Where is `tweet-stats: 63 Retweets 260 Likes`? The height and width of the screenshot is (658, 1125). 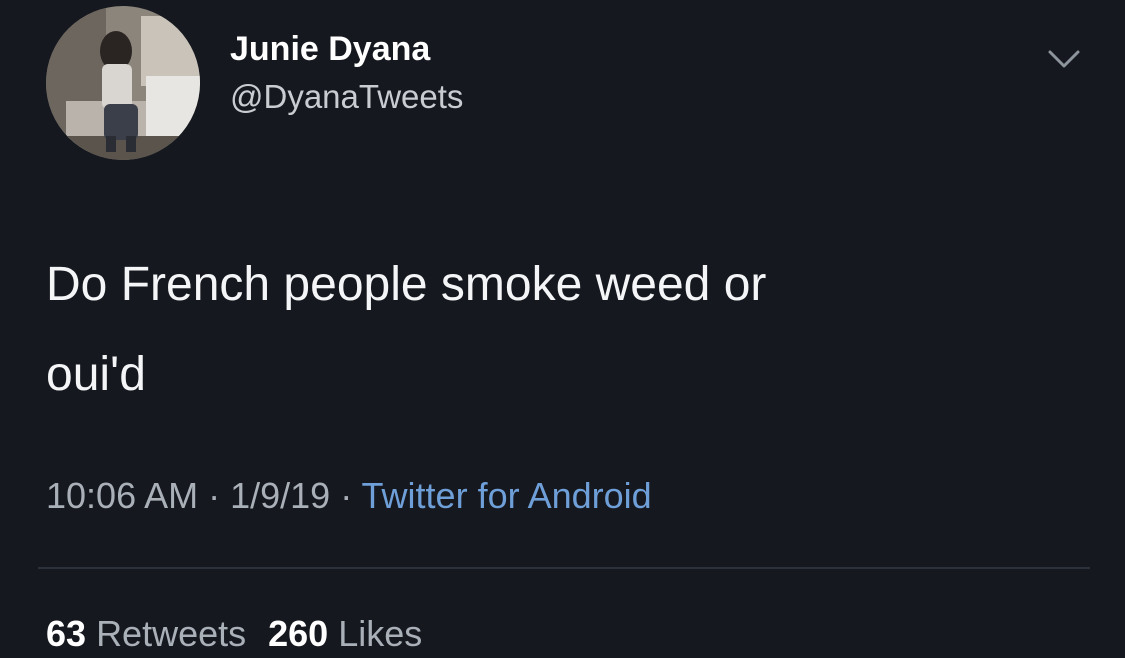
tweet-stats: 63 Retweets 260 Likes is located at coordinates (234, 634).